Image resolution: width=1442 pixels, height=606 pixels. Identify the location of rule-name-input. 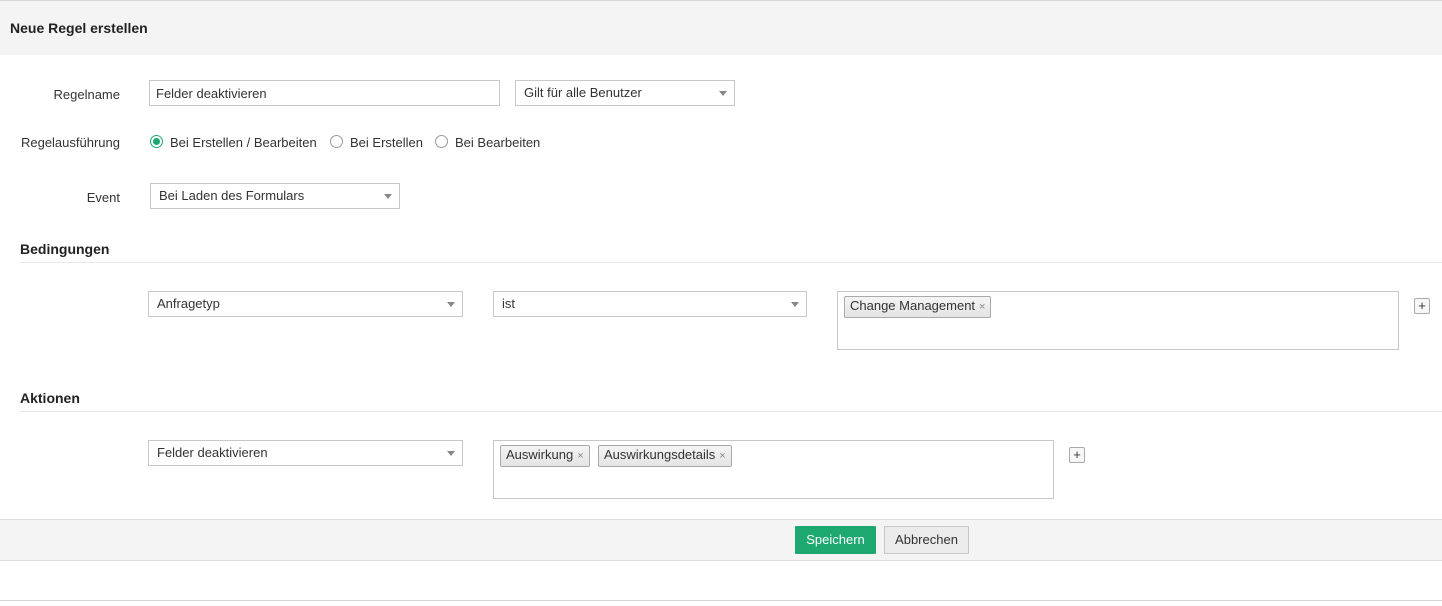
(324, 93).